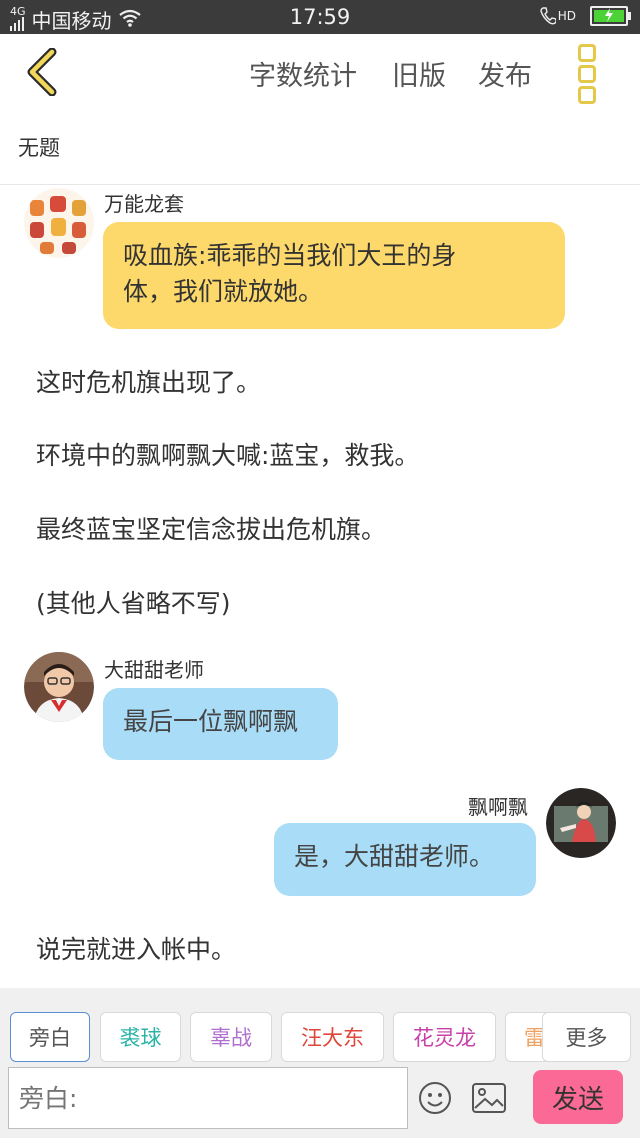 The height and width of the screenshot is (1138, 640). Describe the element at coordinates (505, 73) in the screenshot. I see `publish-link: 发布` at that location.